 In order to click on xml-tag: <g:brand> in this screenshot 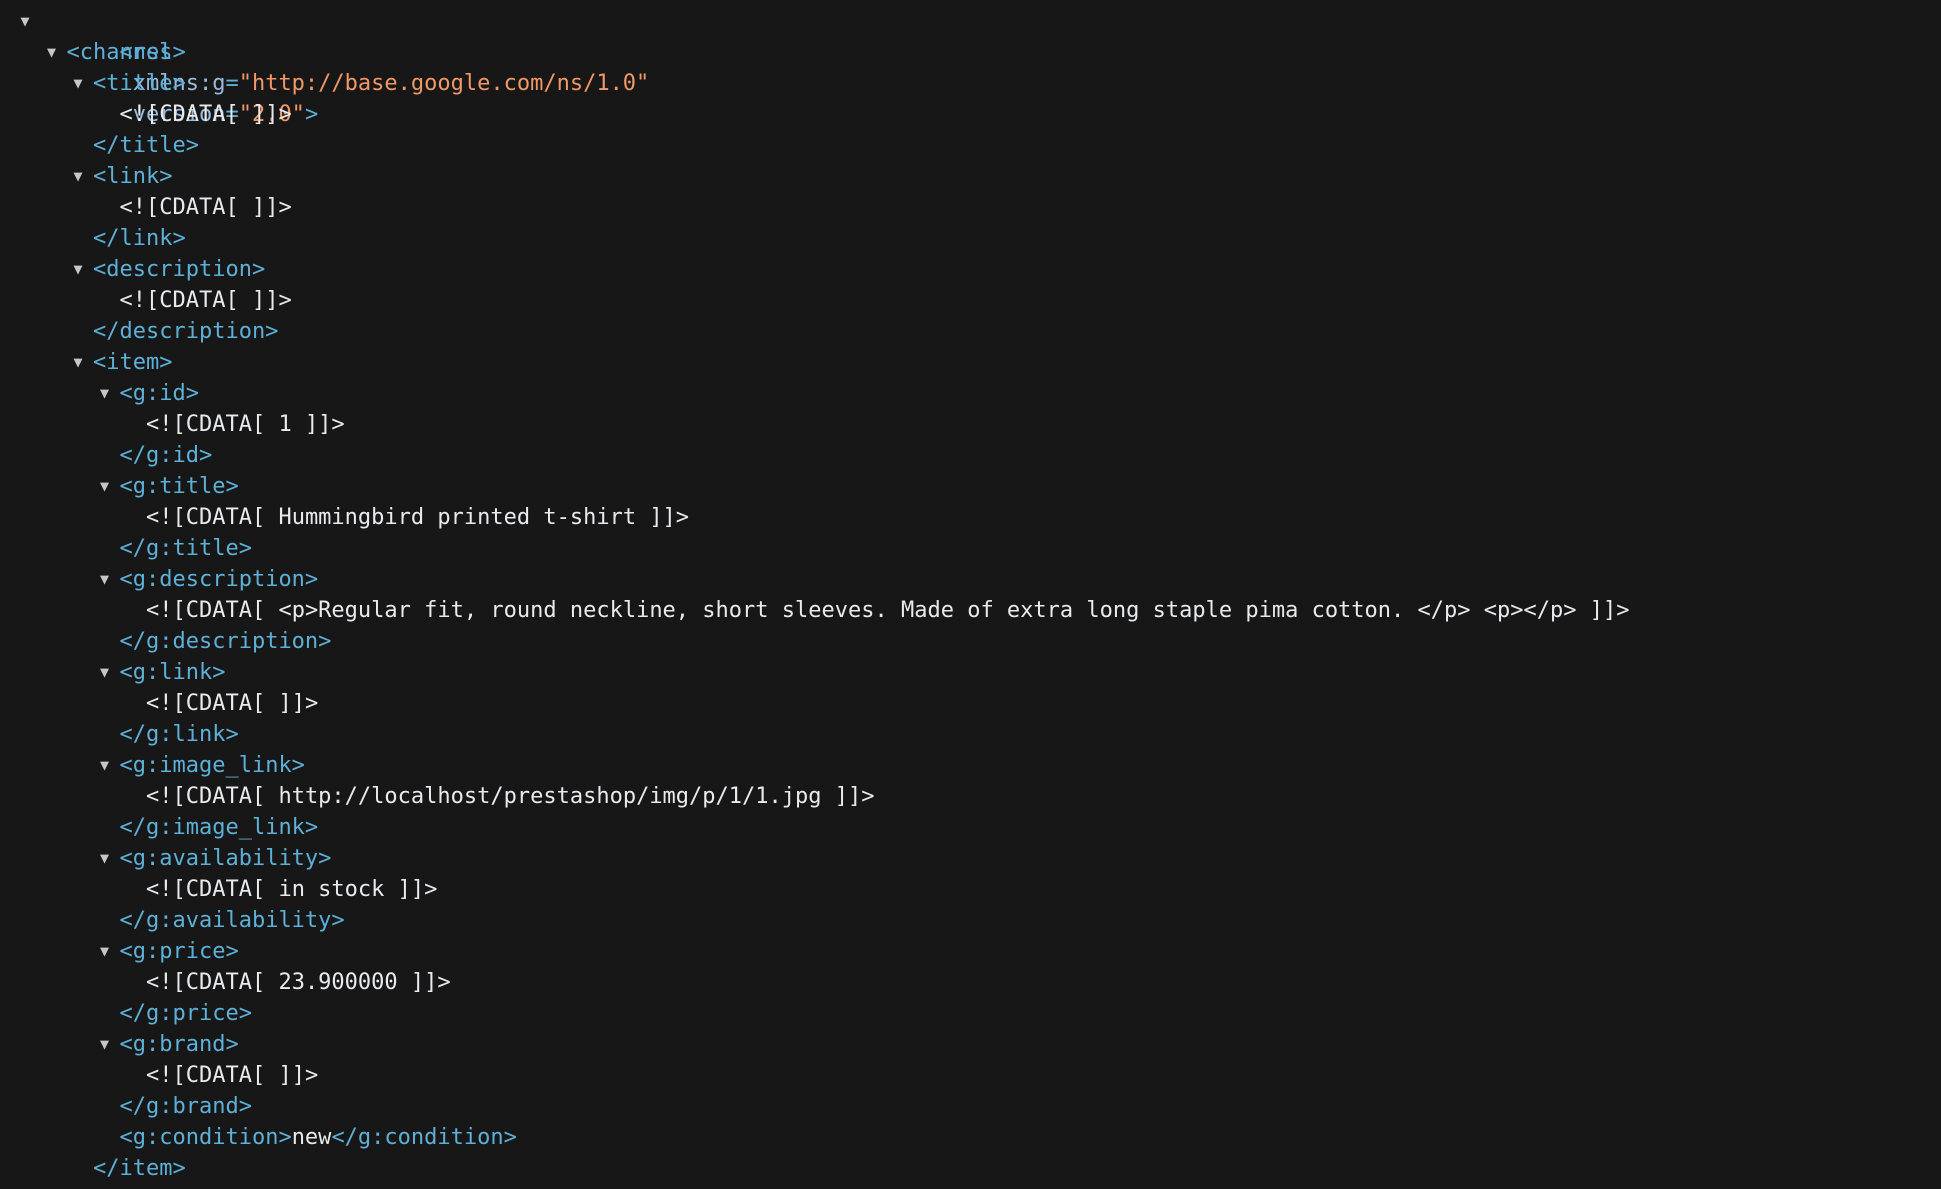, I will do `click(179, 1044)`.